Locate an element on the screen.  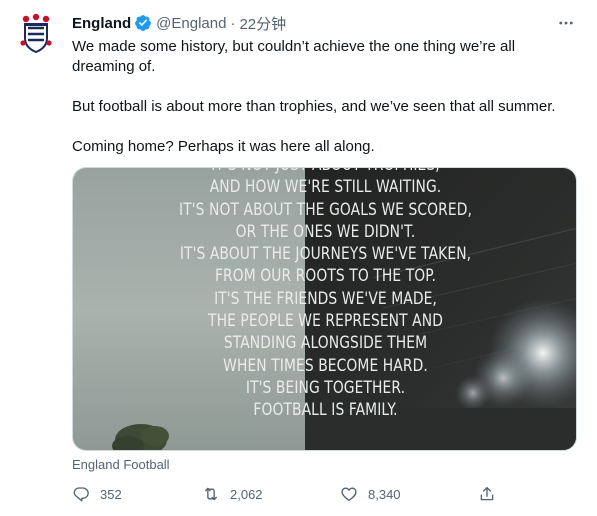
reply-button: 352 is located at coordinates (97, 494).